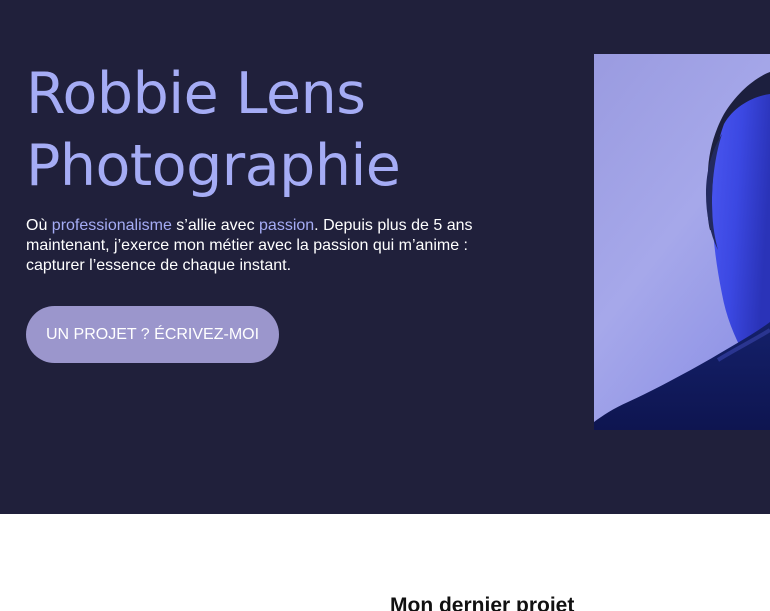  What do you see at coordinates (213, 166) in the screenshot?
I see `title-line-2: Photographie` at bounding box center [213, 166].